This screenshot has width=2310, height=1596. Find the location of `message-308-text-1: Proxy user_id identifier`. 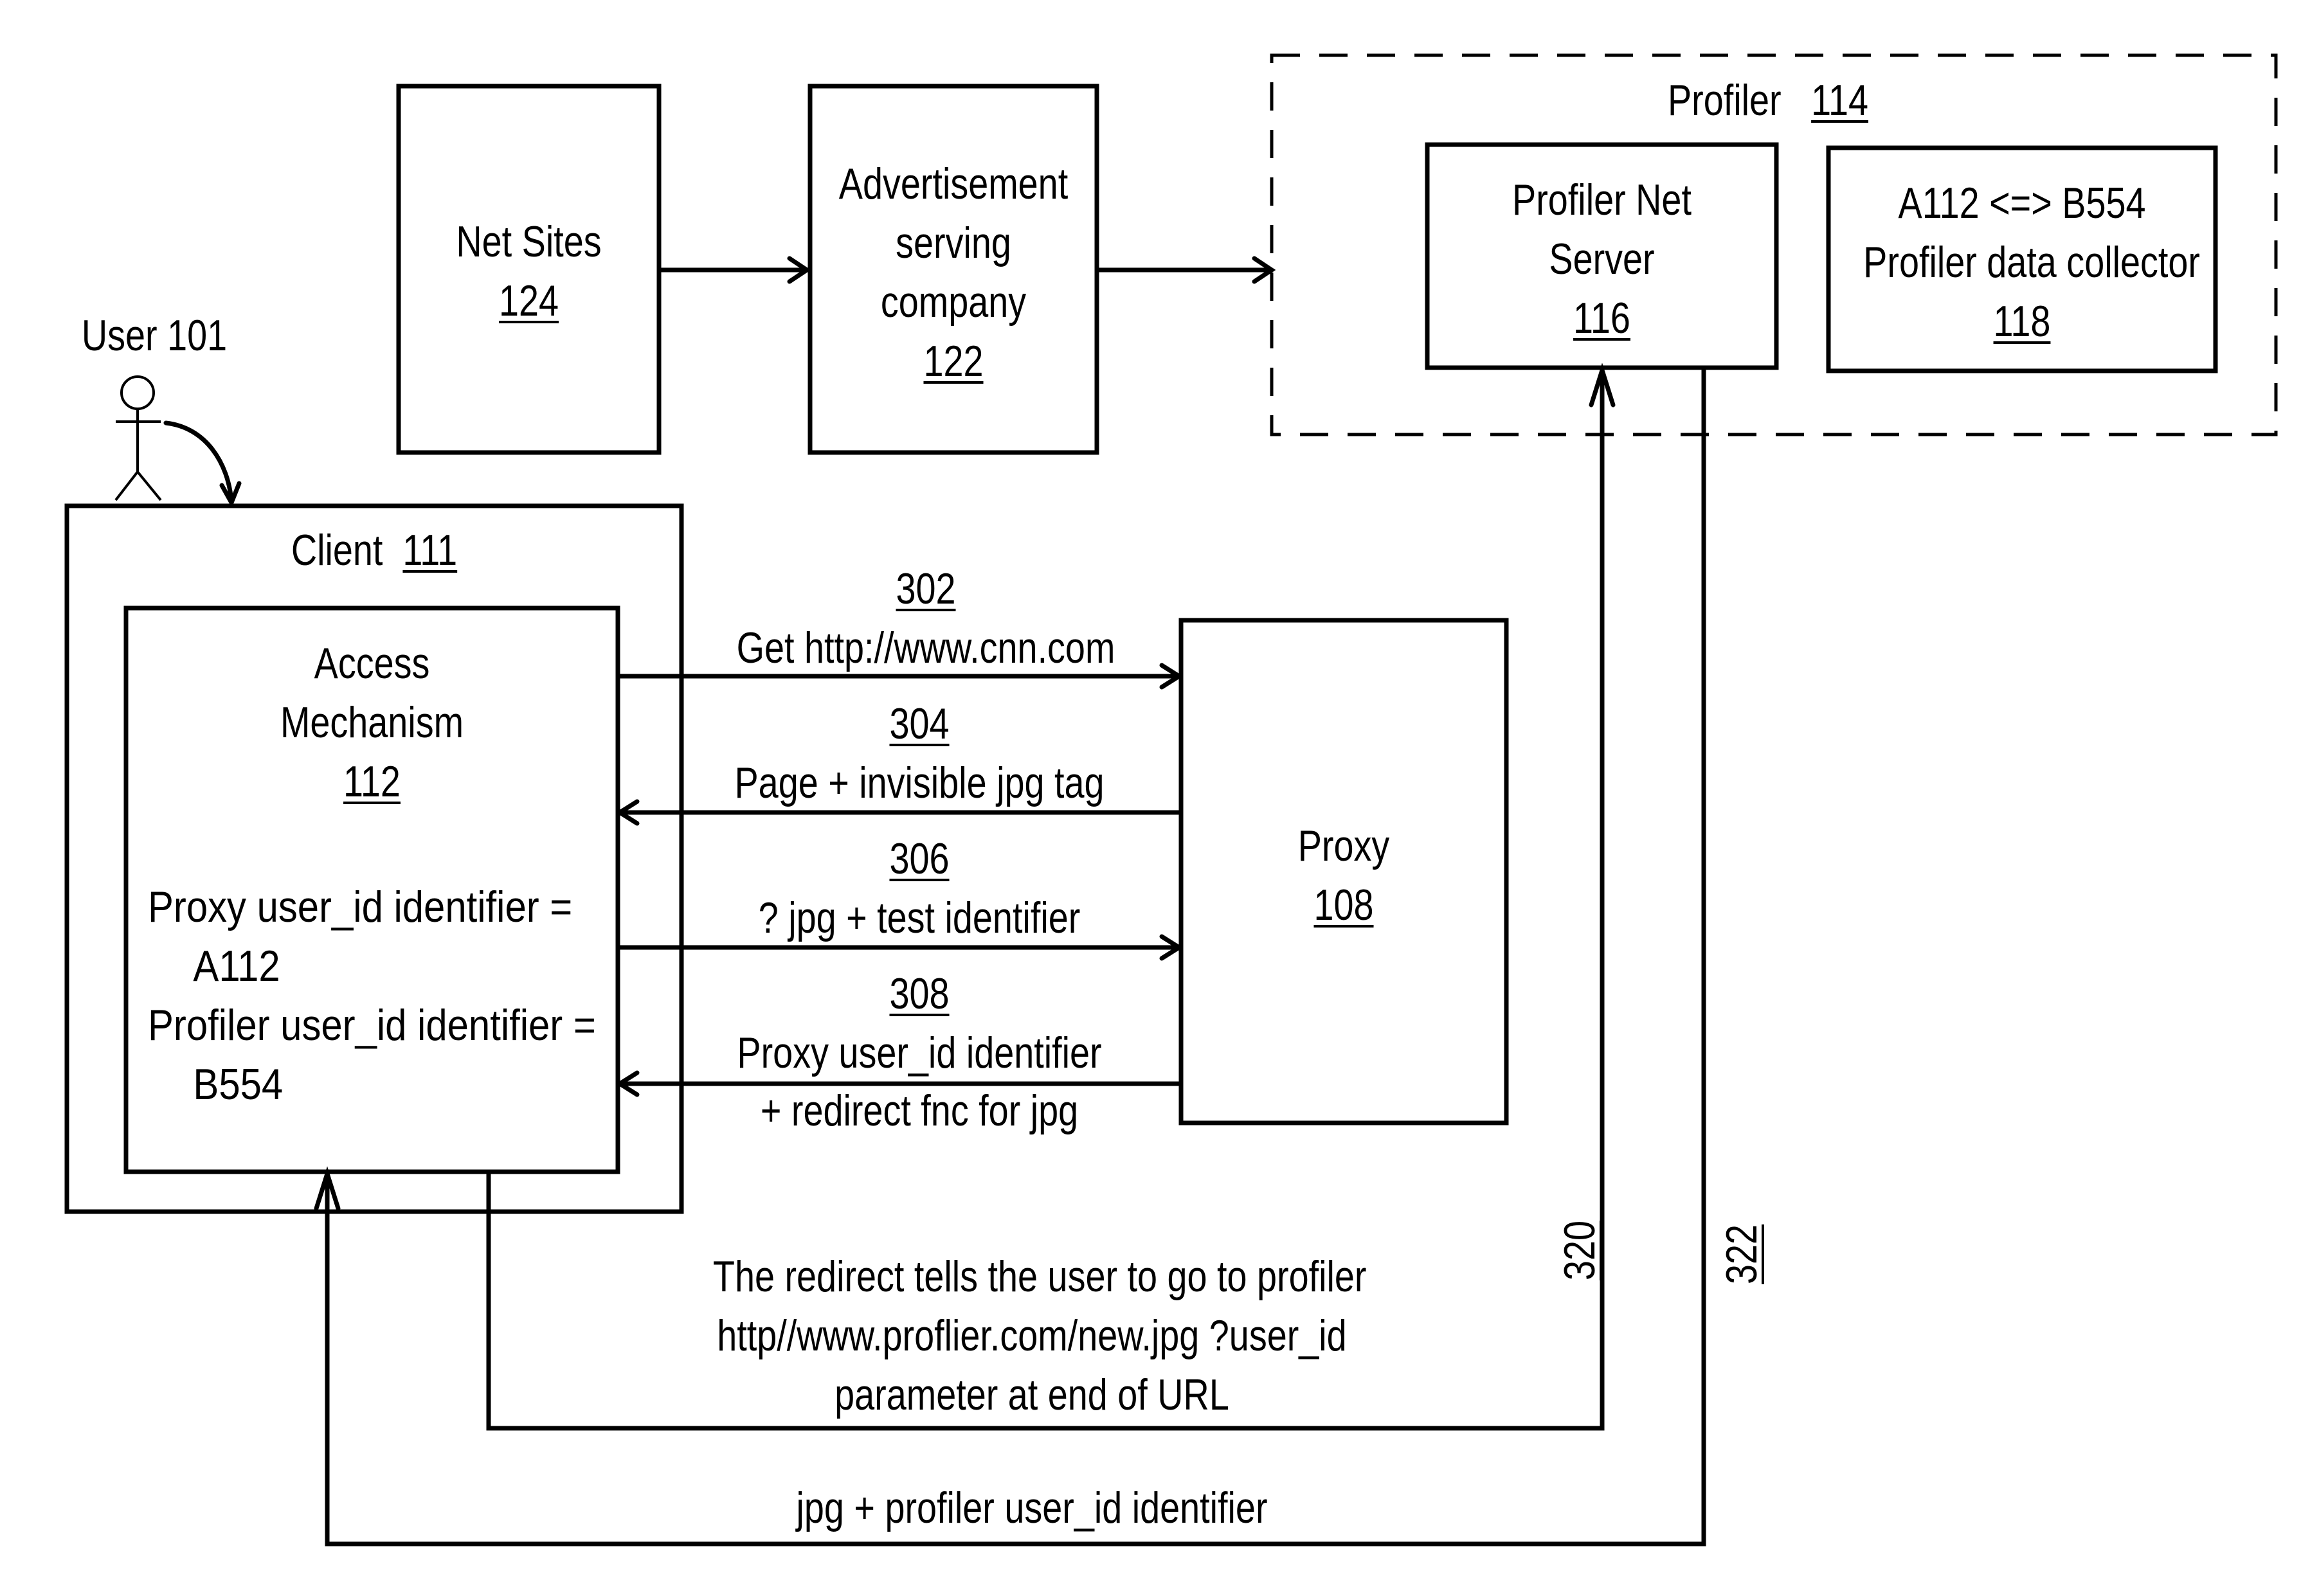

message-308-text-1: Proxy user_id identifier is located at coordinates (919, 1053).